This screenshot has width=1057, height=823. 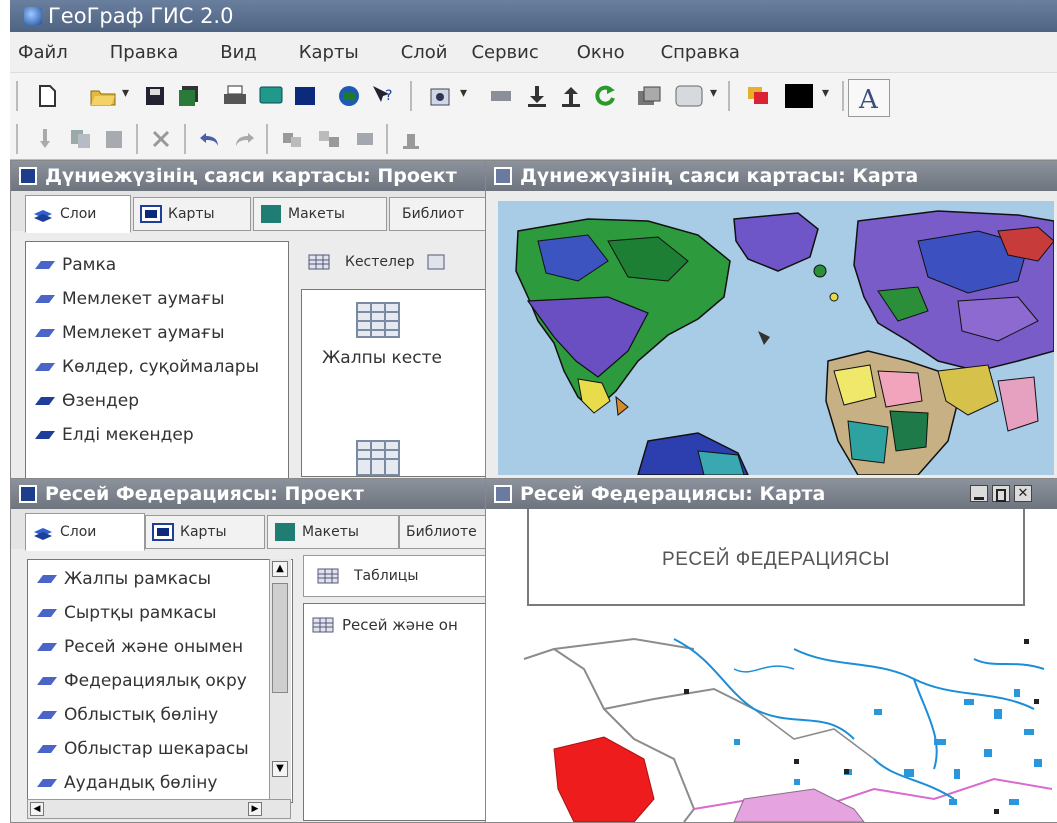 I want to click on layer-list-scrollbar: ▲ ▼, so click(x=280, y=679).